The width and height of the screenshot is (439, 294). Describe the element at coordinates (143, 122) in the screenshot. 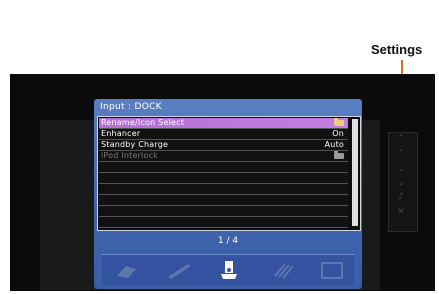

I see `row-label: Rename/Icon Select` at that location.